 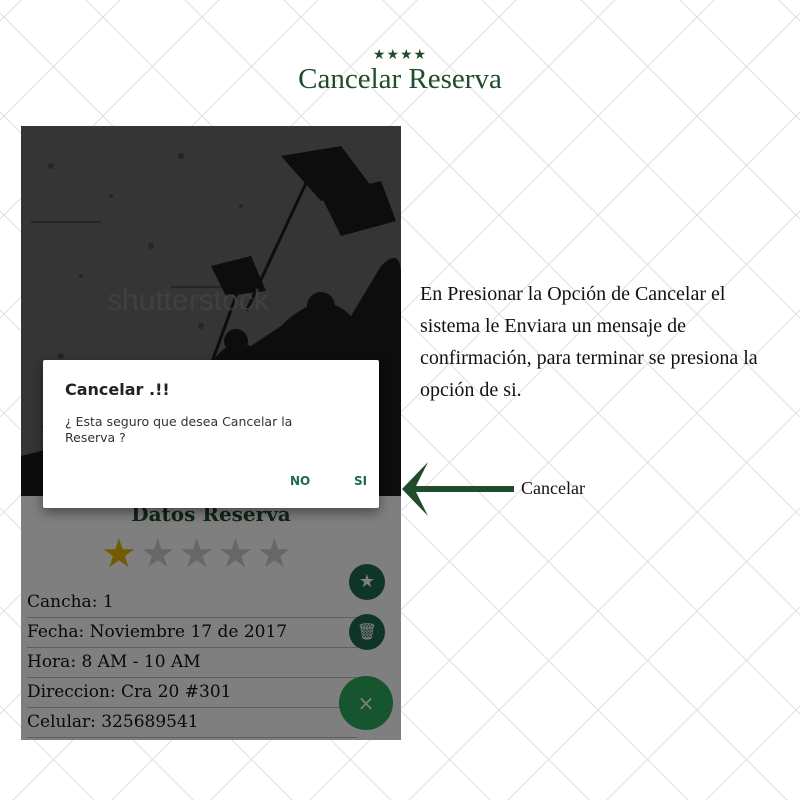 What do you see at coordinates (300, 481) in the screenshot?
I see `dialog-no-button: NO` at bounding box center [300, 481].